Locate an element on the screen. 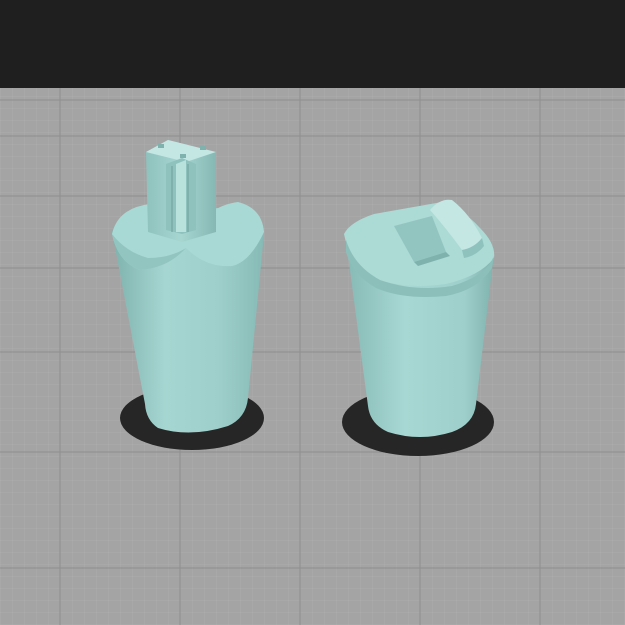 The width and height of the screenshot is (625, 625). model-peg is located at coordinates (181, 191).